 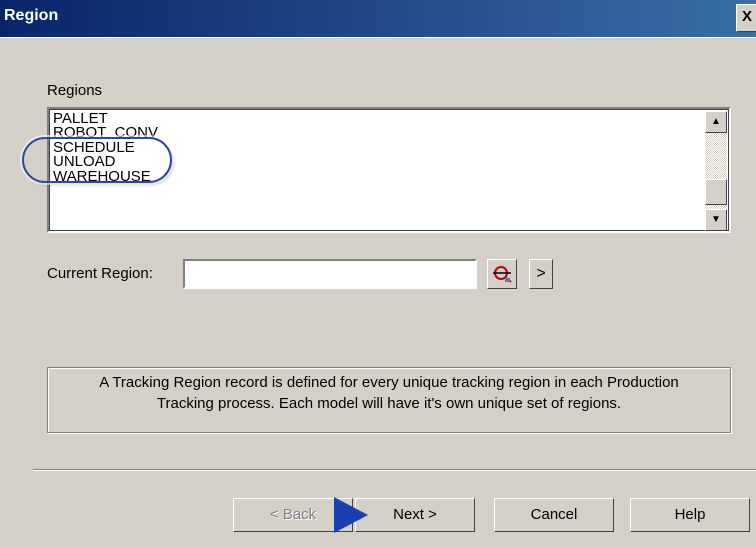 I want to click on regions-label: Regions, so click(x=75, y=90).